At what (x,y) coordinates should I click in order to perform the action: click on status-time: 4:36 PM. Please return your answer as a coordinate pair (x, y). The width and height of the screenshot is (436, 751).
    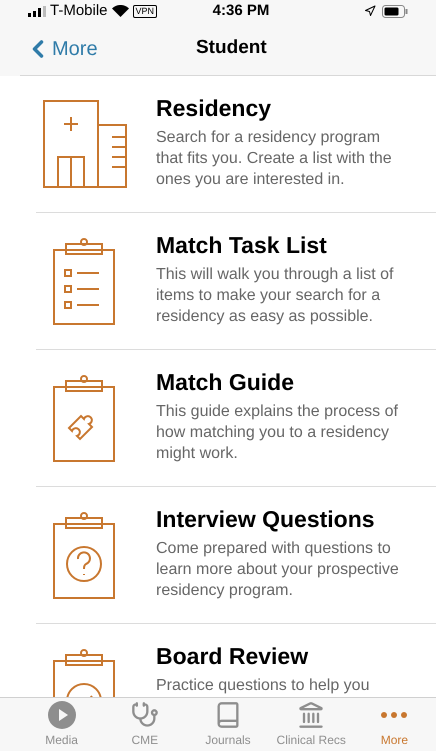
    Looking at the image, I should click on (241, 10).